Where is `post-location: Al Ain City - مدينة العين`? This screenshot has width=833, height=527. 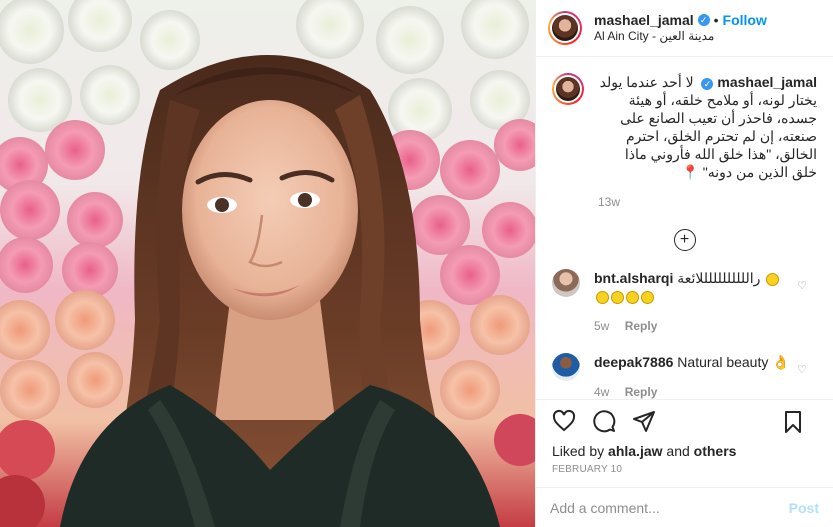 post-location: Al Ain City - مدينة العين is located at coordinates (680, 36).